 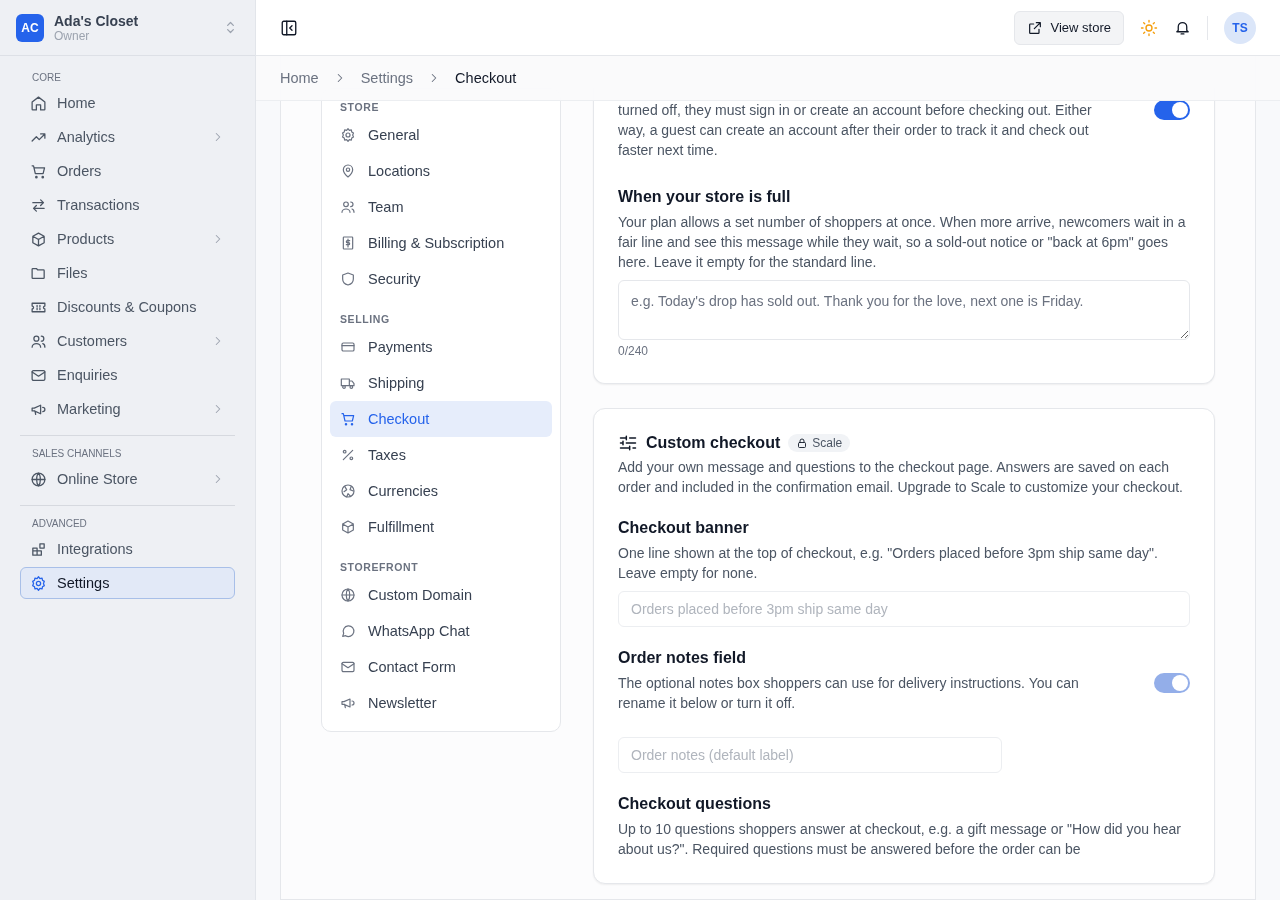 I want to click on sun-icon, so click(x=1149, y=27).